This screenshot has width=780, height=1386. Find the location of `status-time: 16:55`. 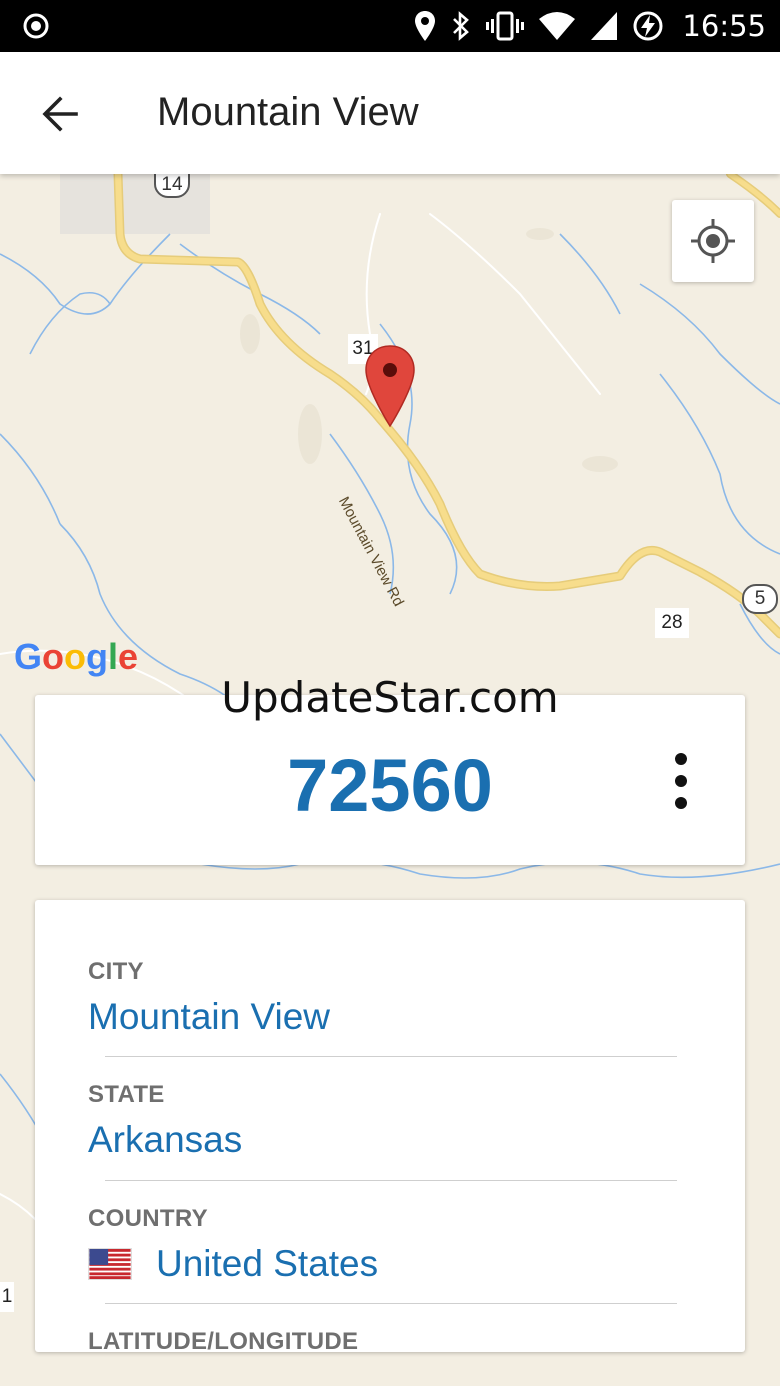

status-time: 16:55 is located at coordinates (724, 26).